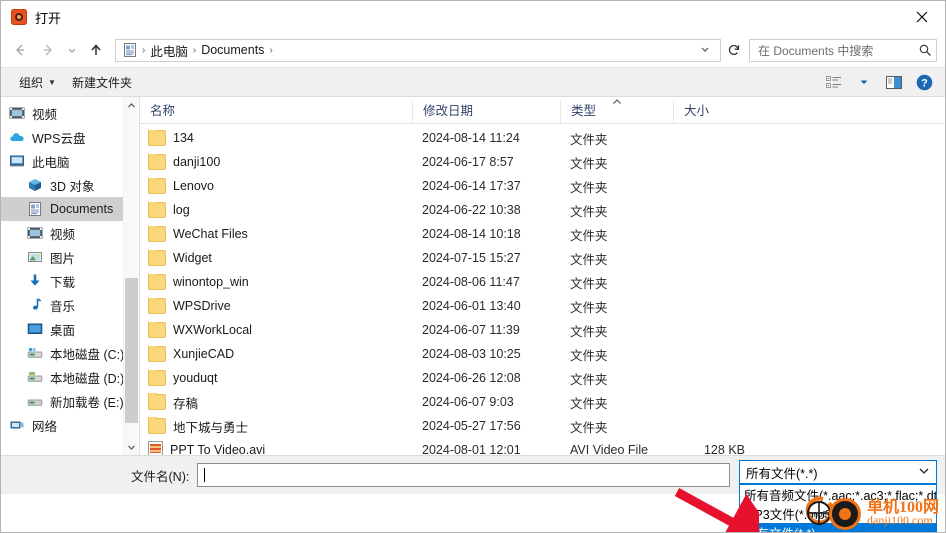 The image size is (946, 533). I want to click on forward-button, so click(48, 50).